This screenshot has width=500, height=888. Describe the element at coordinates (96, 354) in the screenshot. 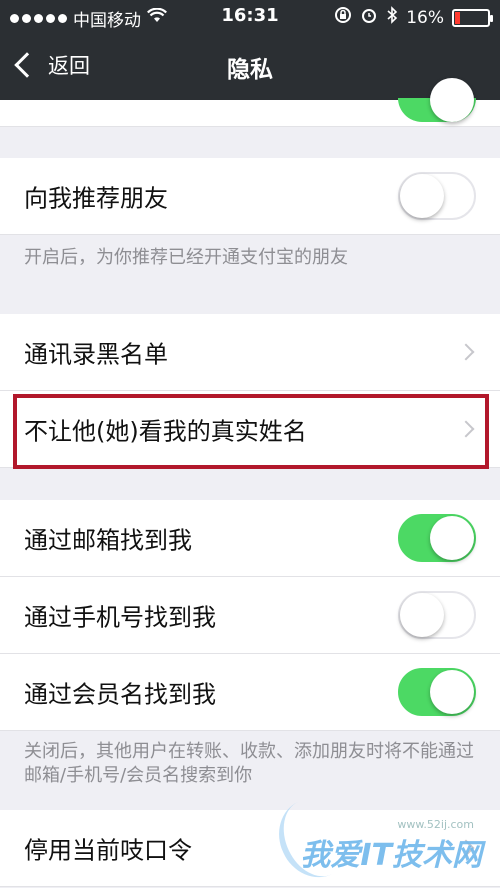

I see `blacklist-label: 通讯录黑名单` at that location.